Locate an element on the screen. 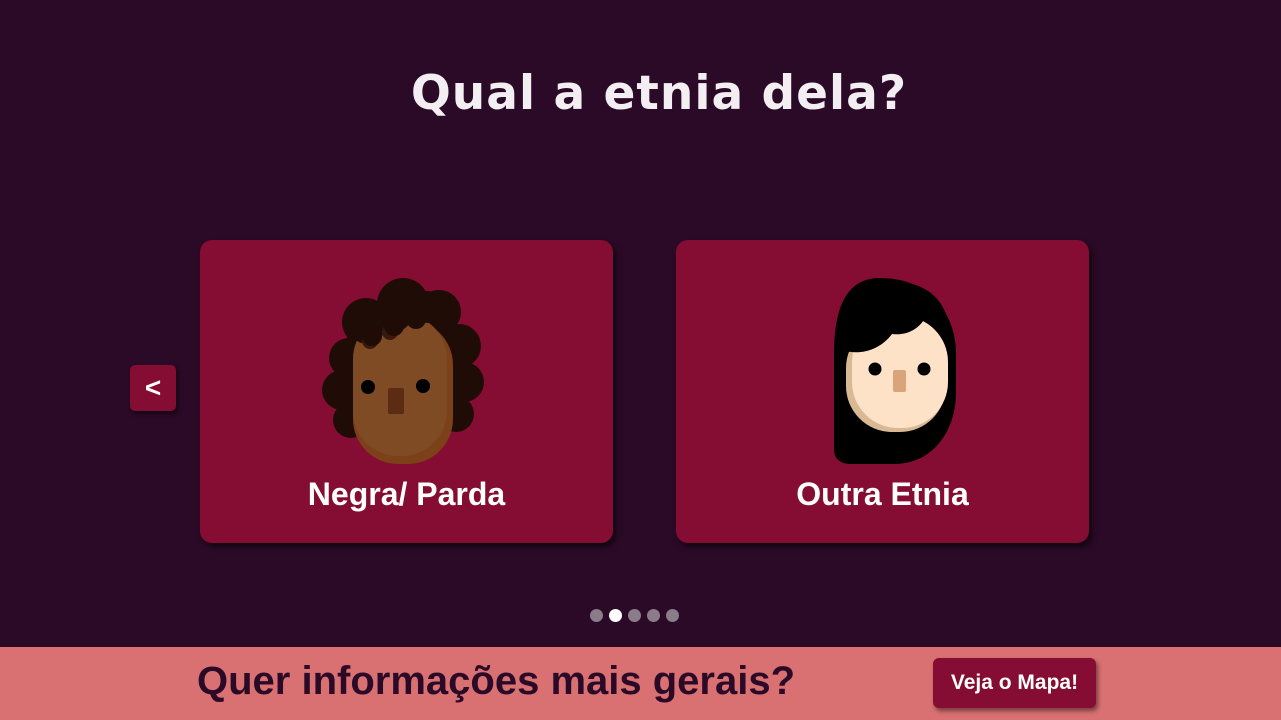  black-woman-avatar-icon is located at coordinates (403, 371).